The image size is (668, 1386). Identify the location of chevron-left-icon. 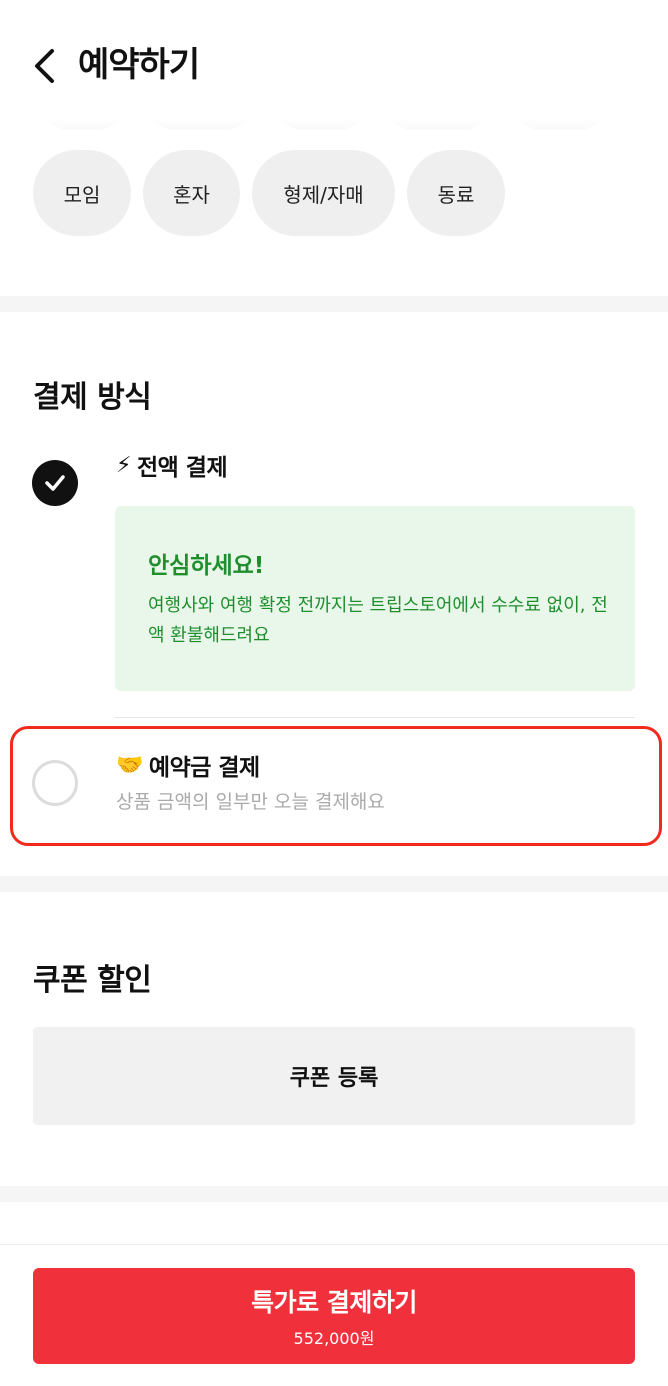
(45, 66).